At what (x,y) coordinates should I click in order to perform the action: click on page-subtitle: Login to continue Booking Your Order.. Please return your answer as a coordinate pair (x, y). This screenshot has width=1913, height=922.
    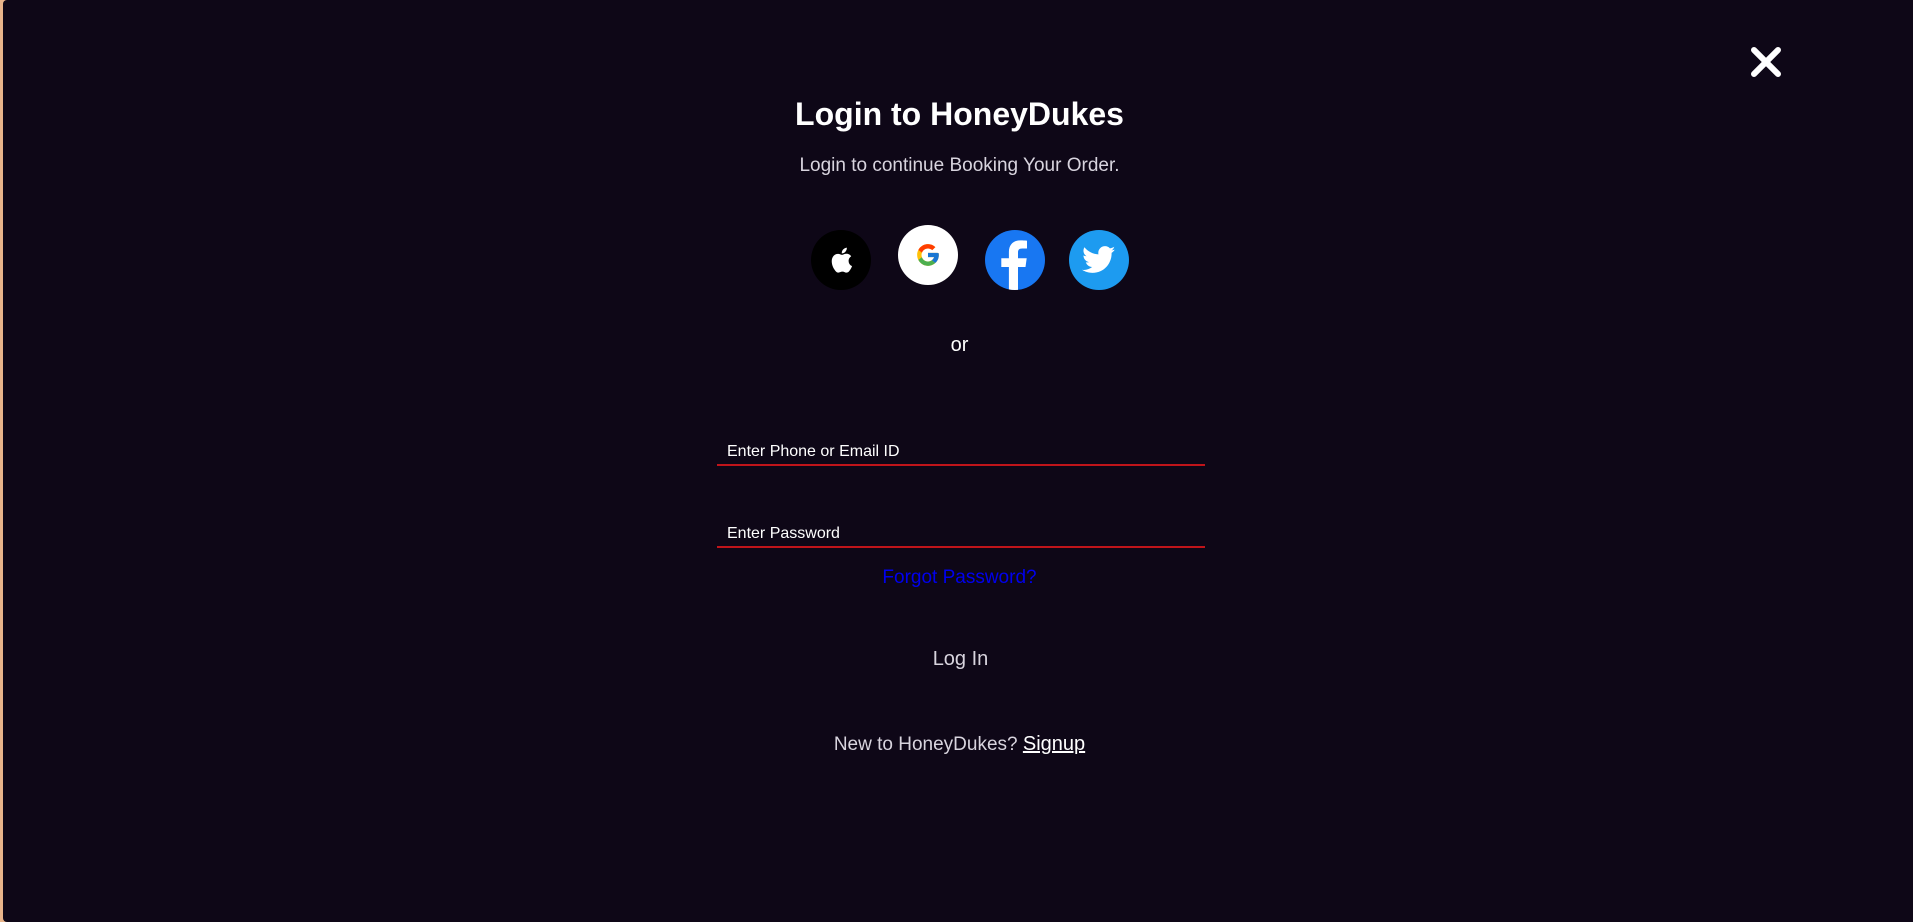
    Looking at the image, I should click on (959, 165).